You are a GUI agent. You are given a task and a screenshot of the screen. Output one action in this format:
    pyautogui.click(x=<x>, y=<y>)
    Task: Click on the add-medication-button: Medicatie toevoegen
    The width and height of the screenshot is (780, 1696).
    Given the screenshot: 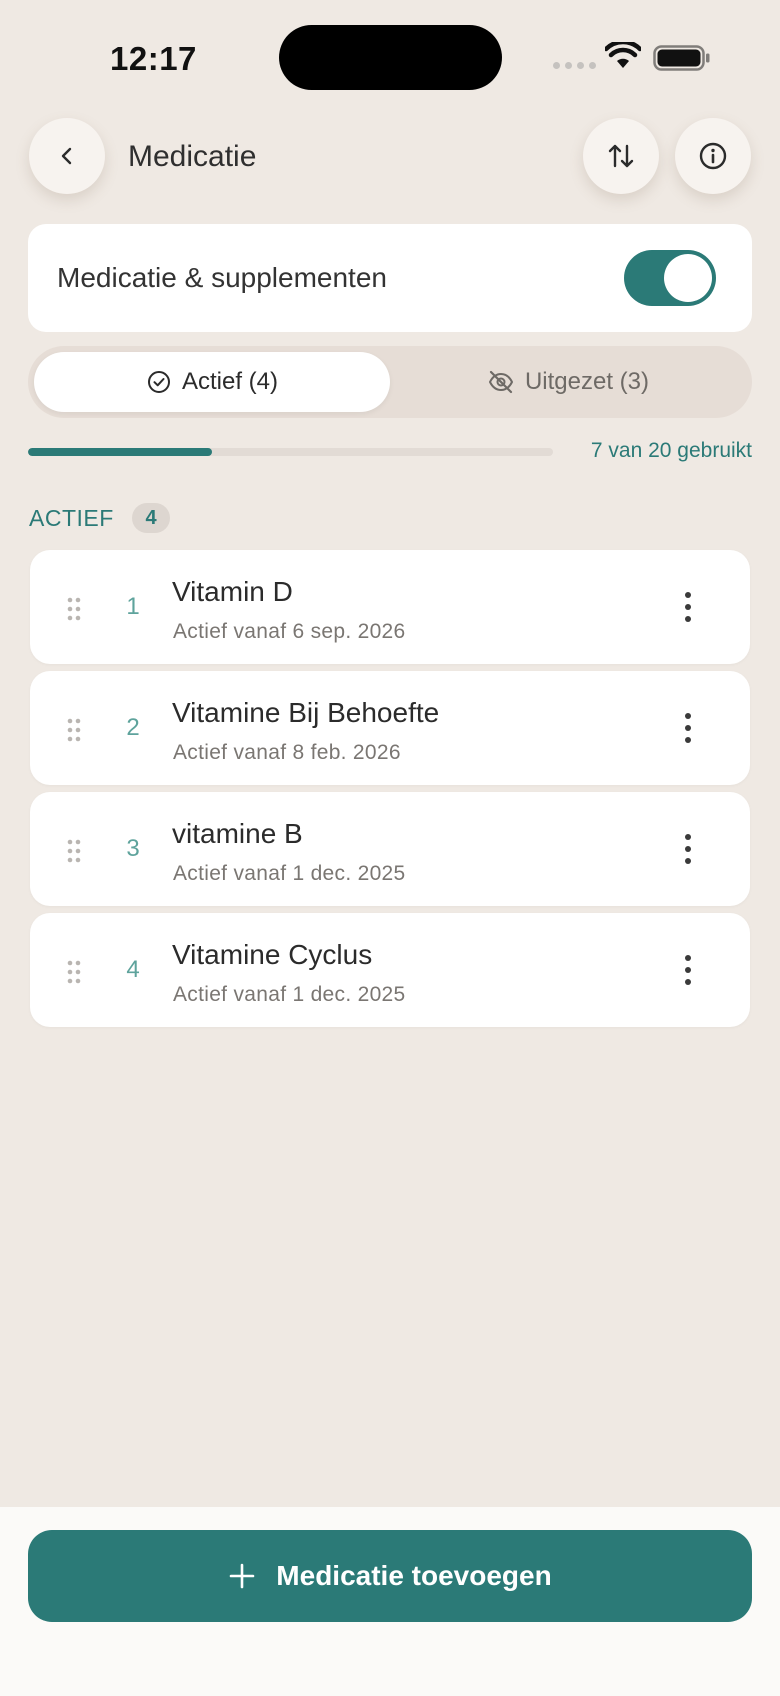 What is the action you would take?
    pyautogui.click(x=390, y=1576)
    